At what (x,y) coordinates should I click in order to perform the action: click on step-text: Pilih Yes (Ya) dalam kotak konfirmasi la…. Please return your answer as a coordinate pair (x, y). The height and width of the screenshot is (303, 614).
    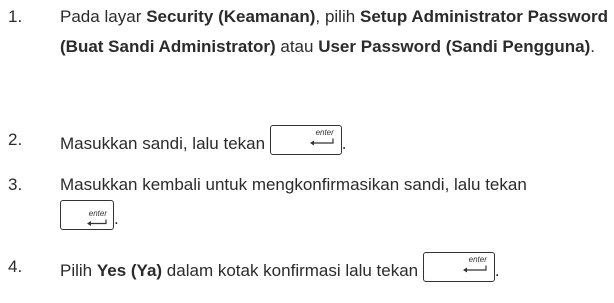
    Looking at the image, I should click on (334, 269).